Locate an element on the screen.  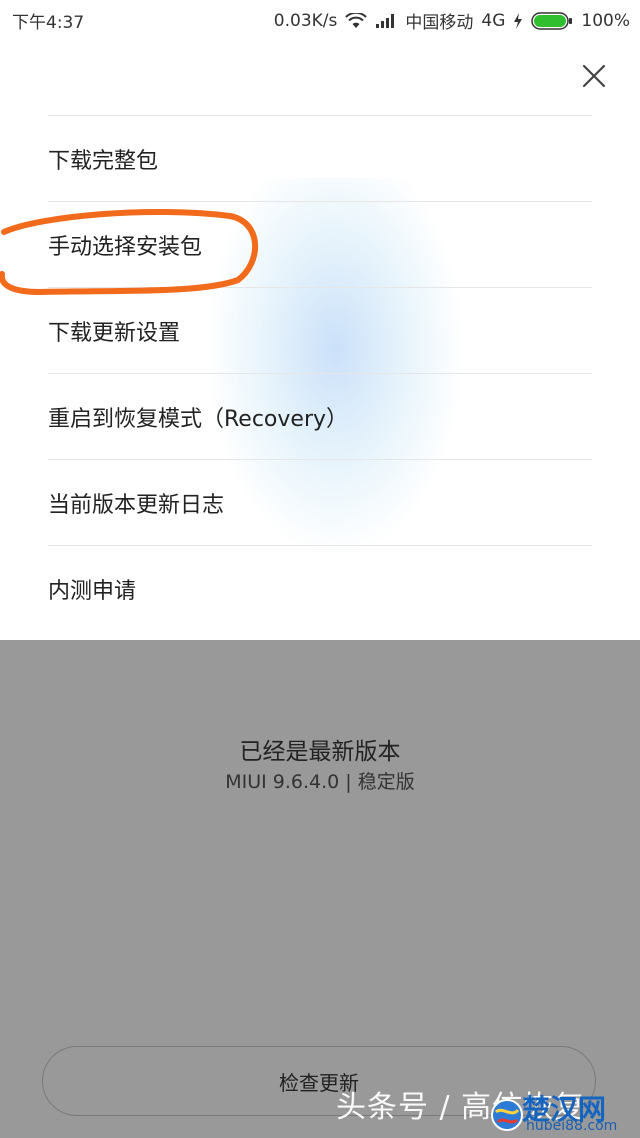
status-right: 0.03K/s 中国移动 4G 100% is located at coordinates (451, 21).